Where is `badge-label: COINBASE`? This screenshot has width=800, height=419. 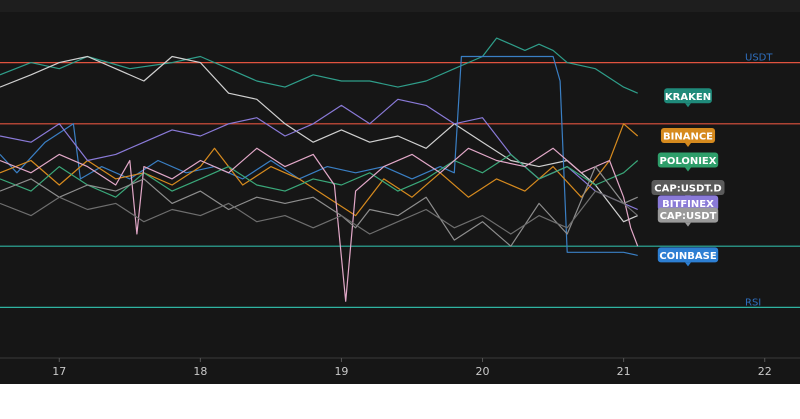 badge-label: COINBASE is located at coordinates (687, 256).